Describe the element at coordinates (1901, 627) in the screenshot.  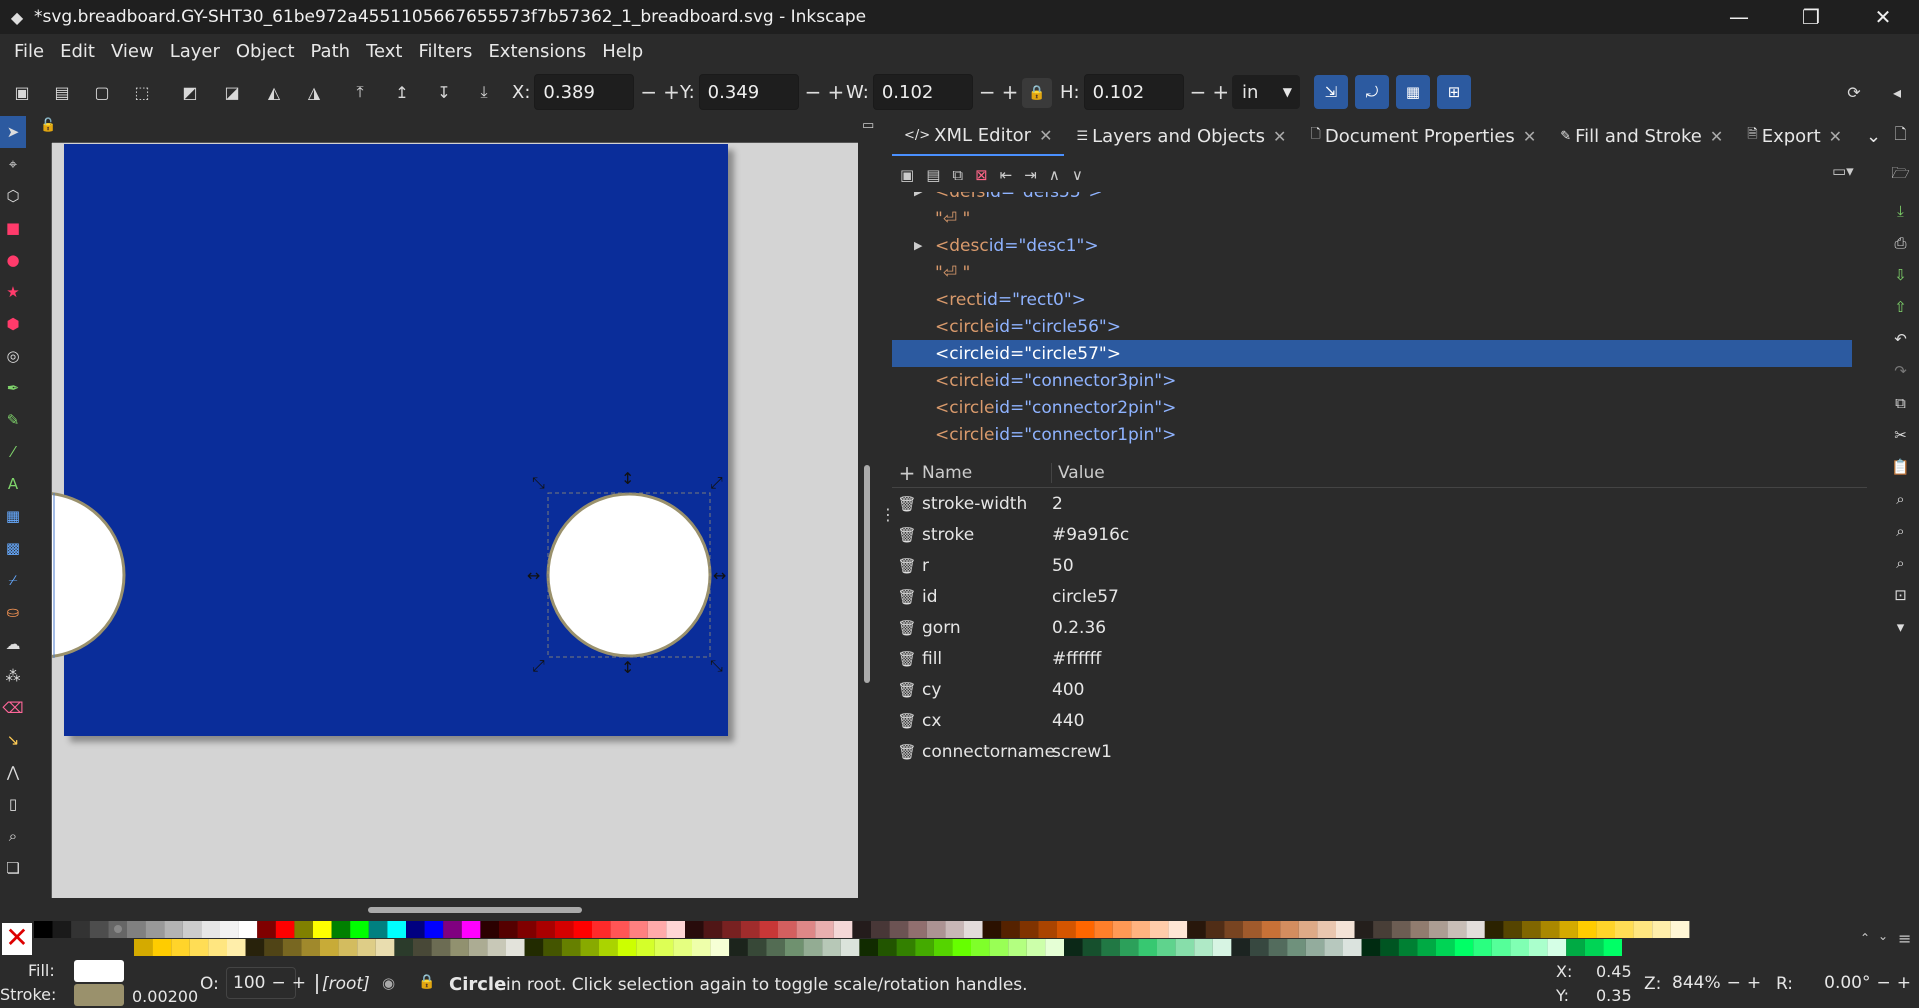
I see `more-commands-icon: ▾` at that location.